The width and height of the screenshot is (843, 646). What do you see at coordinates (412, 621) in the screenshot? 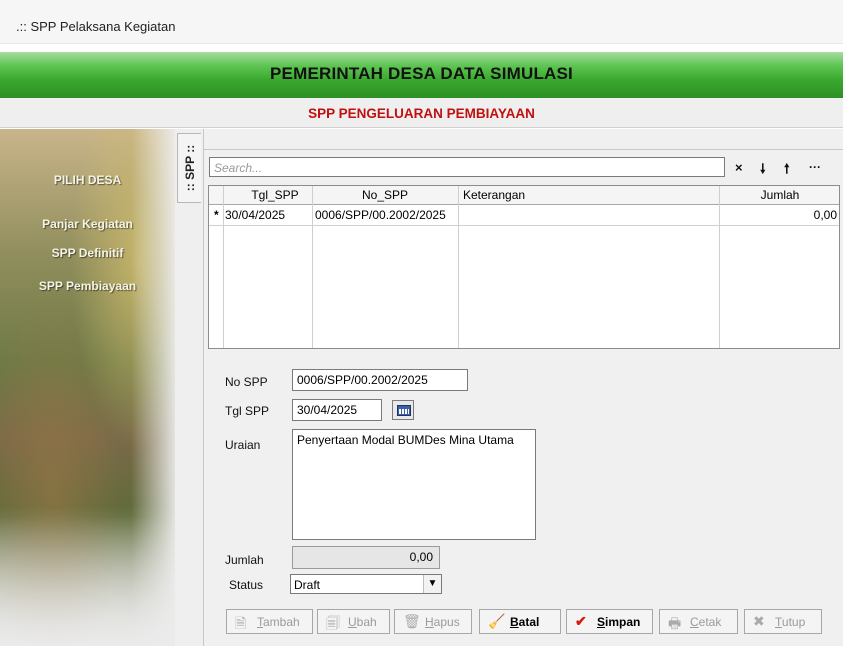
I see `delete-icon: 🗑` at bounding box center [412, 621].